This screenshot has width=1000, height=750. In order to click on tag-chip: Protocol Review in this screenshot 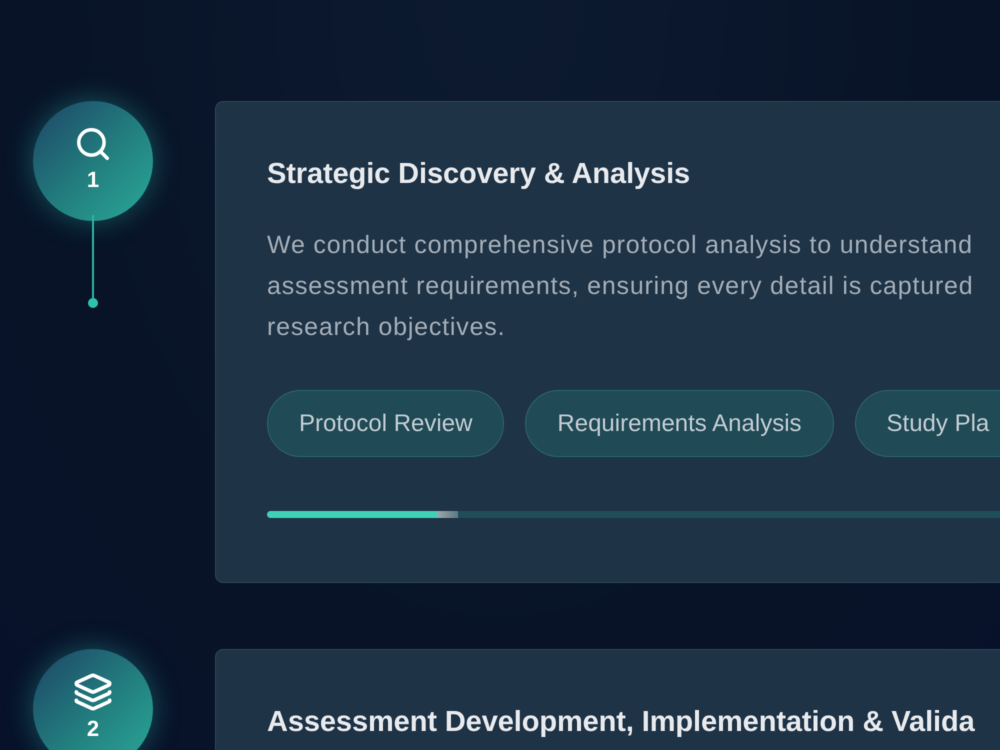, I will do `click(385, 423)`.